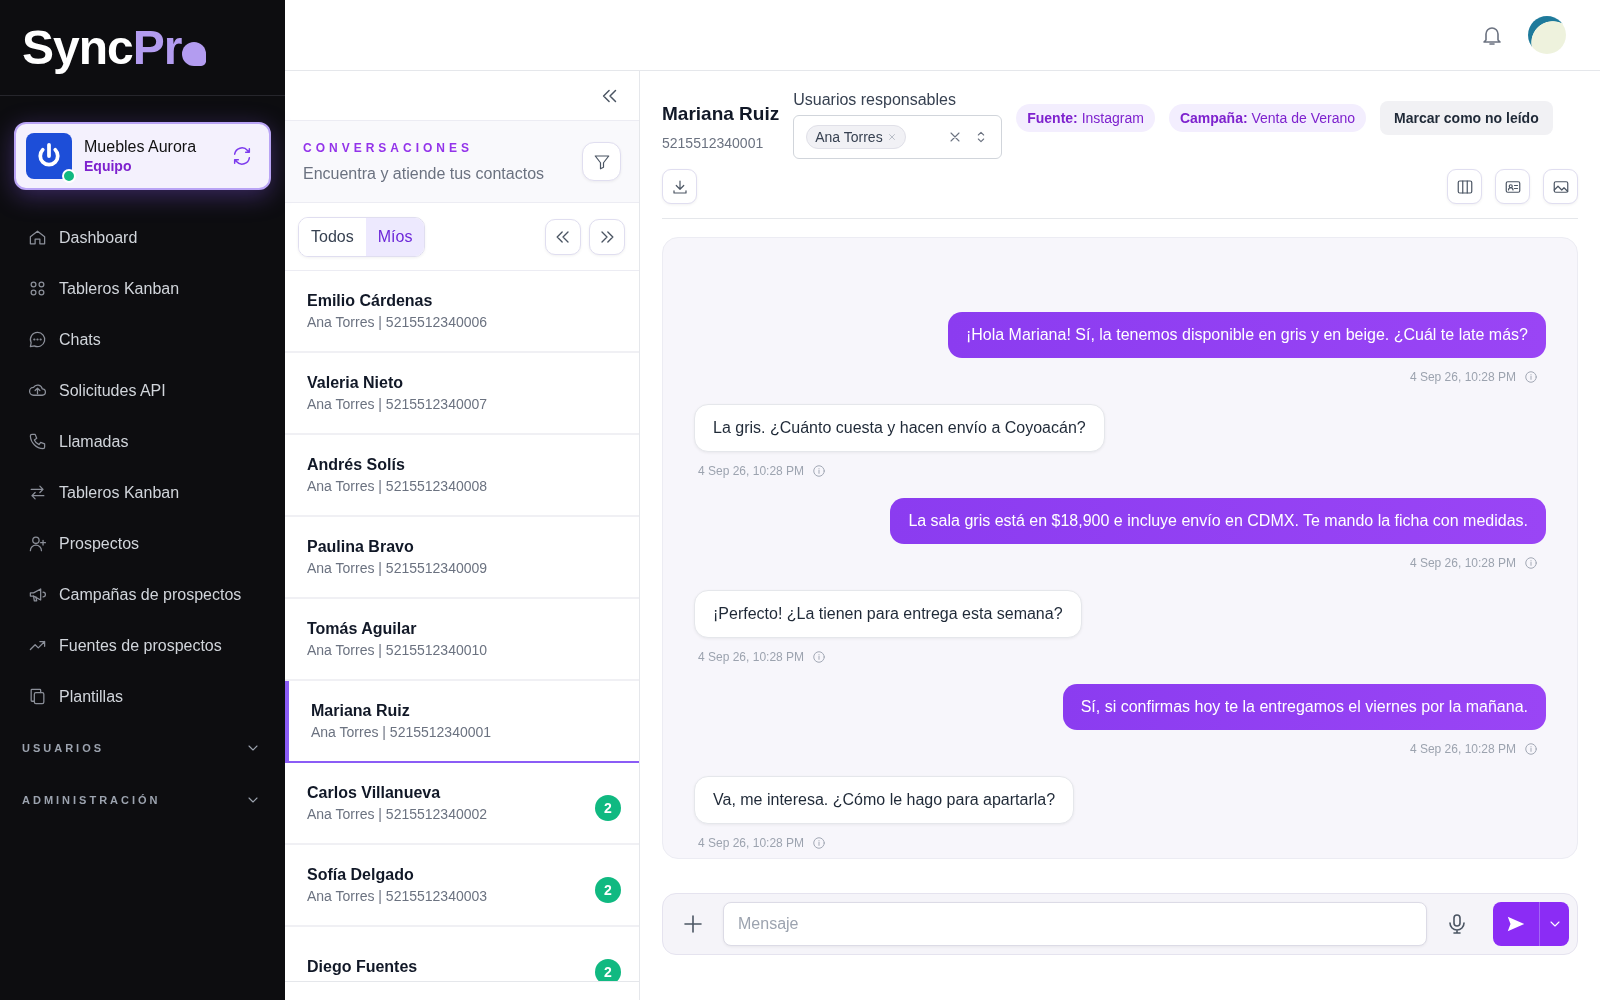 The width and height of the screenshot is (1600, 1000). What do you see at coordinates (462, 476) in the screenshot?
I see `conversation-item: Andrés Solís Ana Torres | 5215512340008` at bounding box center [462, 476].